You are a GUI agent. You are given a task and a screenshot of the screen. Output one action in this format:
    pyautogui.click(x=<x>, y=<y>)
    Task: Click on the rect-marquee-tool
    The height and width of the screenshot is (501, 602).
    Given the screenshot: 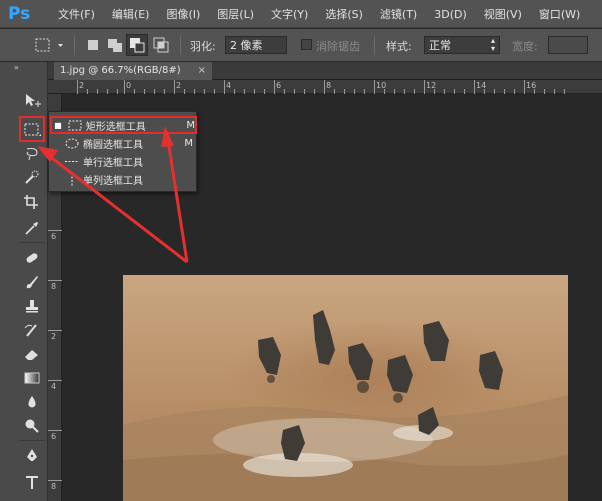 What is the action you would take?
    pyautogui.click(x=32, y=129)
    